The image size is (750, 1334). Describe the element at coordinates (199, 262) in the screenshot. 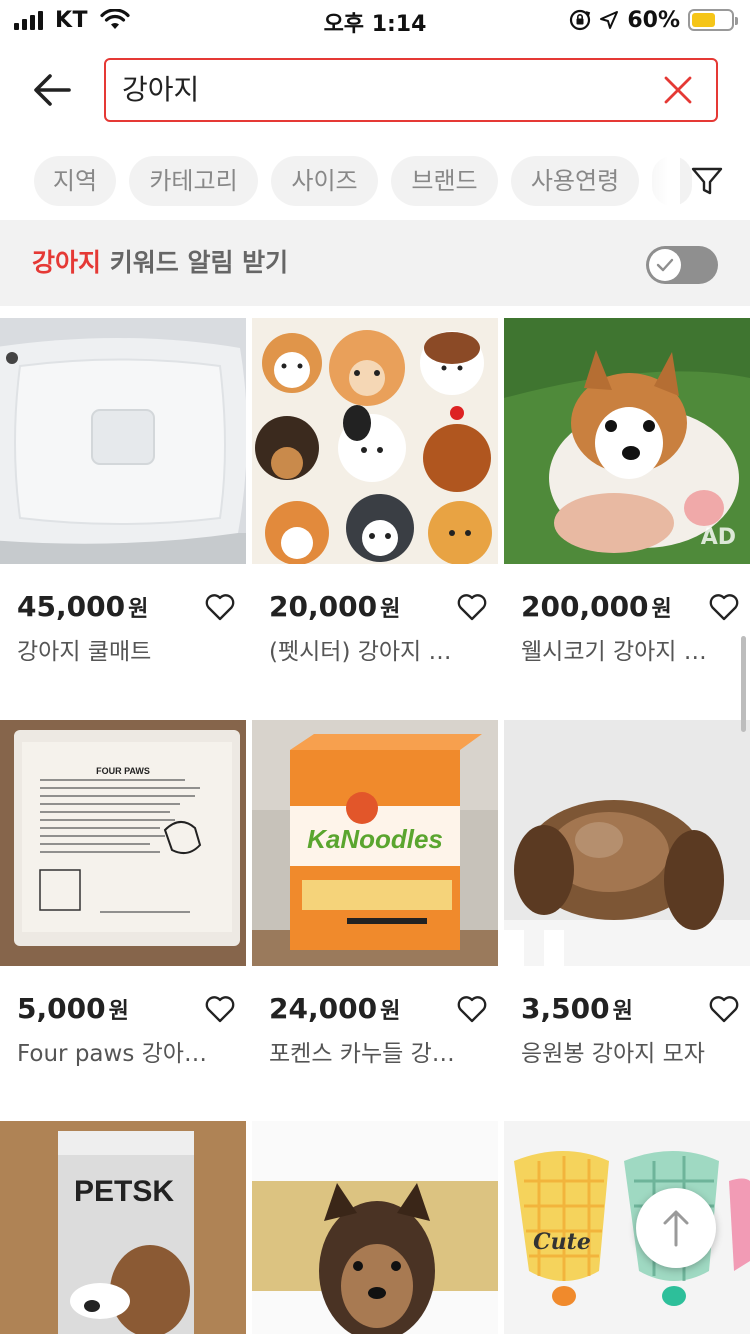

I see `alert-label: 키워드 알림 받기` at that location.